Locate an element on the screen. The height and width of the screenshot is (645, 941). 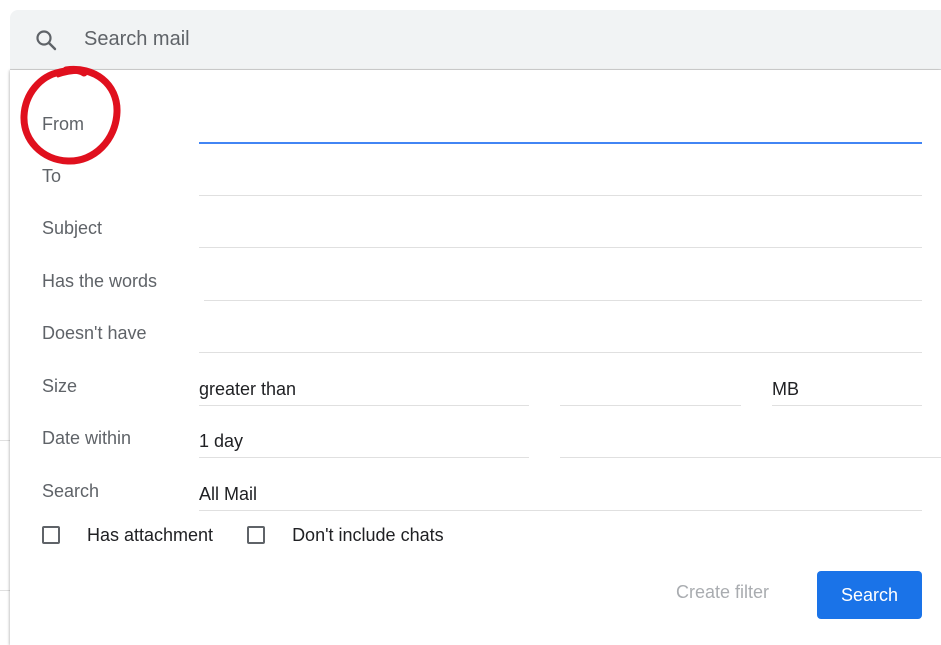
search-bar is located at coordinates (475, 40).